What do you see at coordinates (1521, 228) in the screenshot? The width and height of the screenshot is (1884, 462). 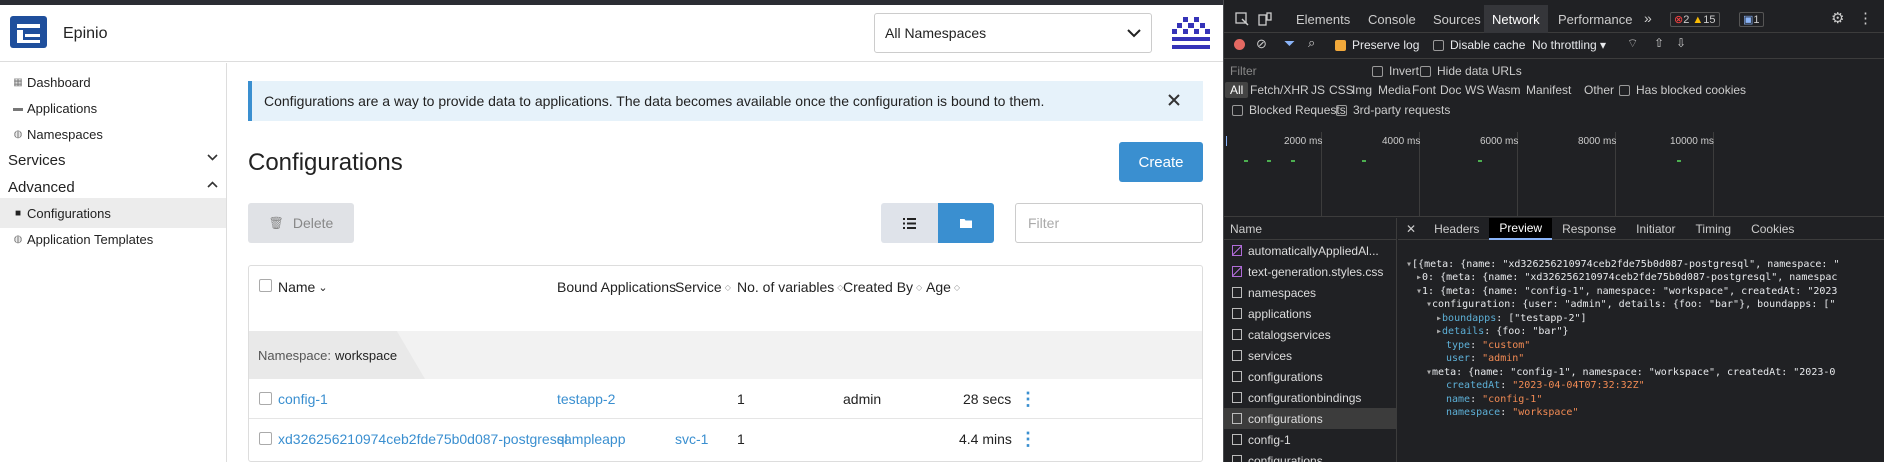 I see `tab-preview: Preview` at bounding box center [1521, 228].